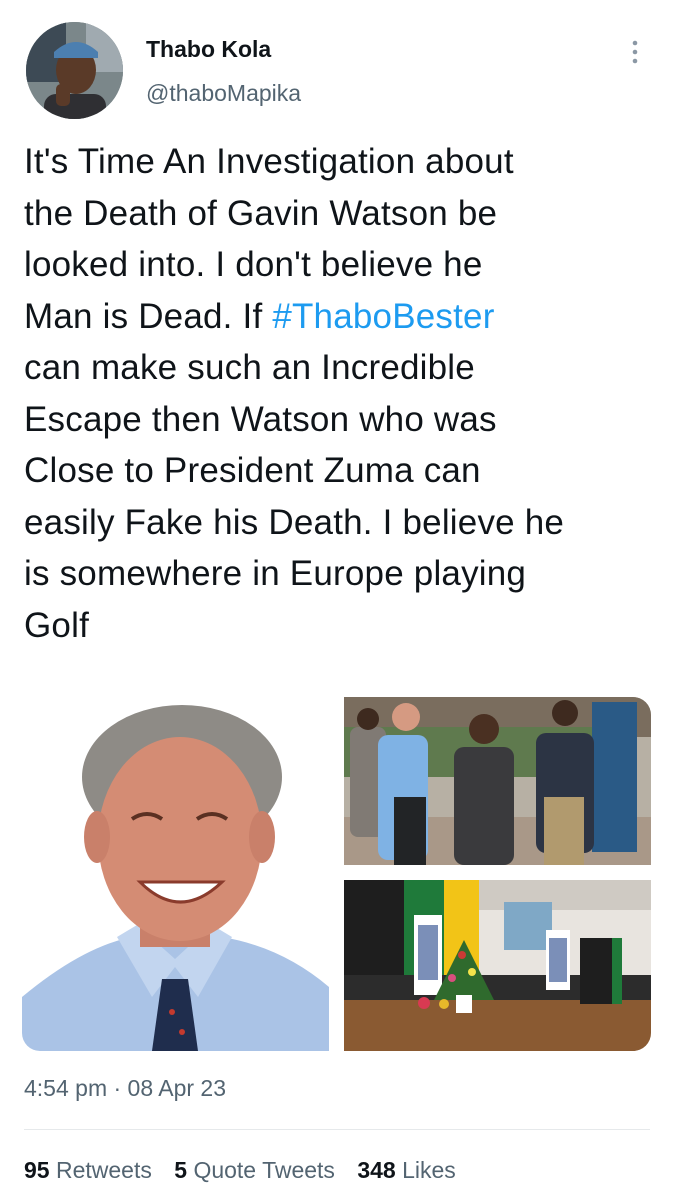 This screenshot has width=673, height=1200. I want to click on likes-stat: 348 Likes, so click(406, 1170).